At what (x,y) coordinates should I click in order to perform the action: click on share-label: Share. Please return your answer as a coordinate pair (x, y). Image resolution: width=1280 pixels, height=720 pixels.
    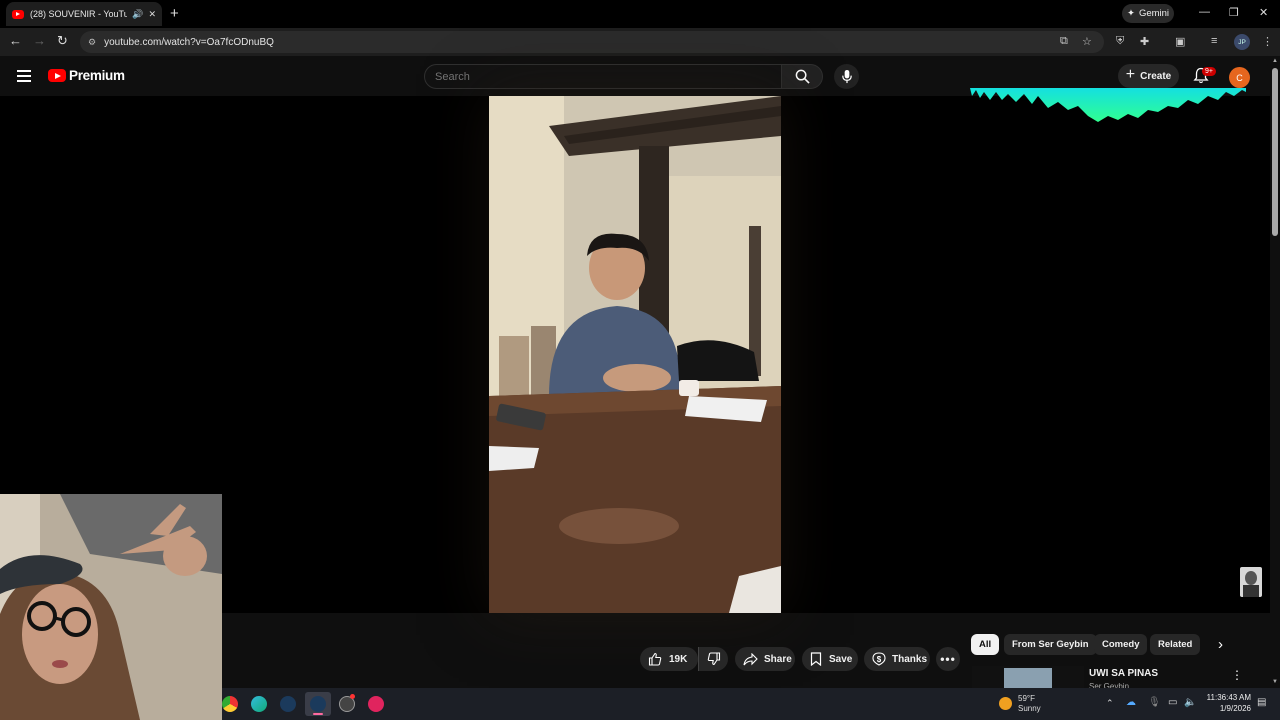
    Looking at the image, I should click on (778, 659).